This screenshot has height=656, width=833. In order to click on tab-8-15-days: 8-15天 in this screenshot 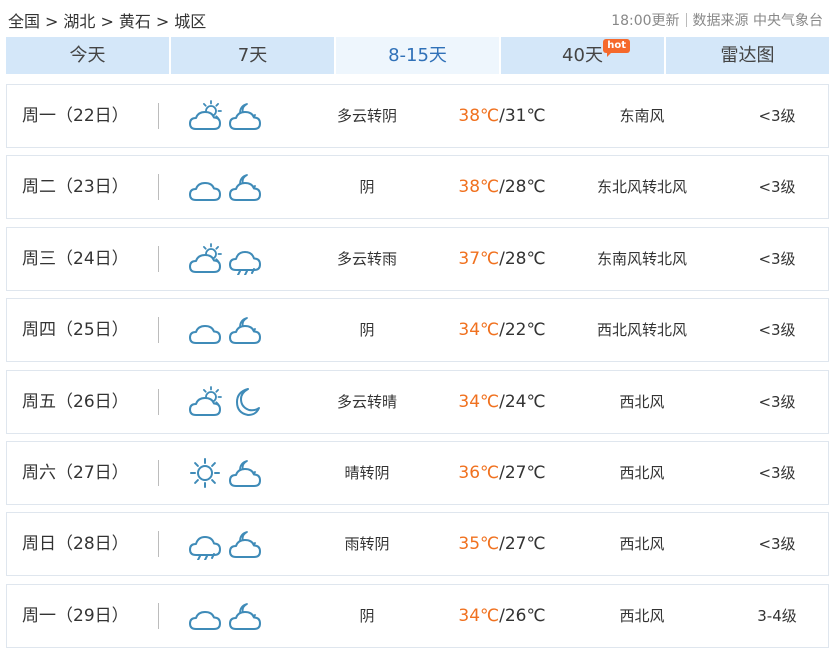, I will do `click(417, 55)`.